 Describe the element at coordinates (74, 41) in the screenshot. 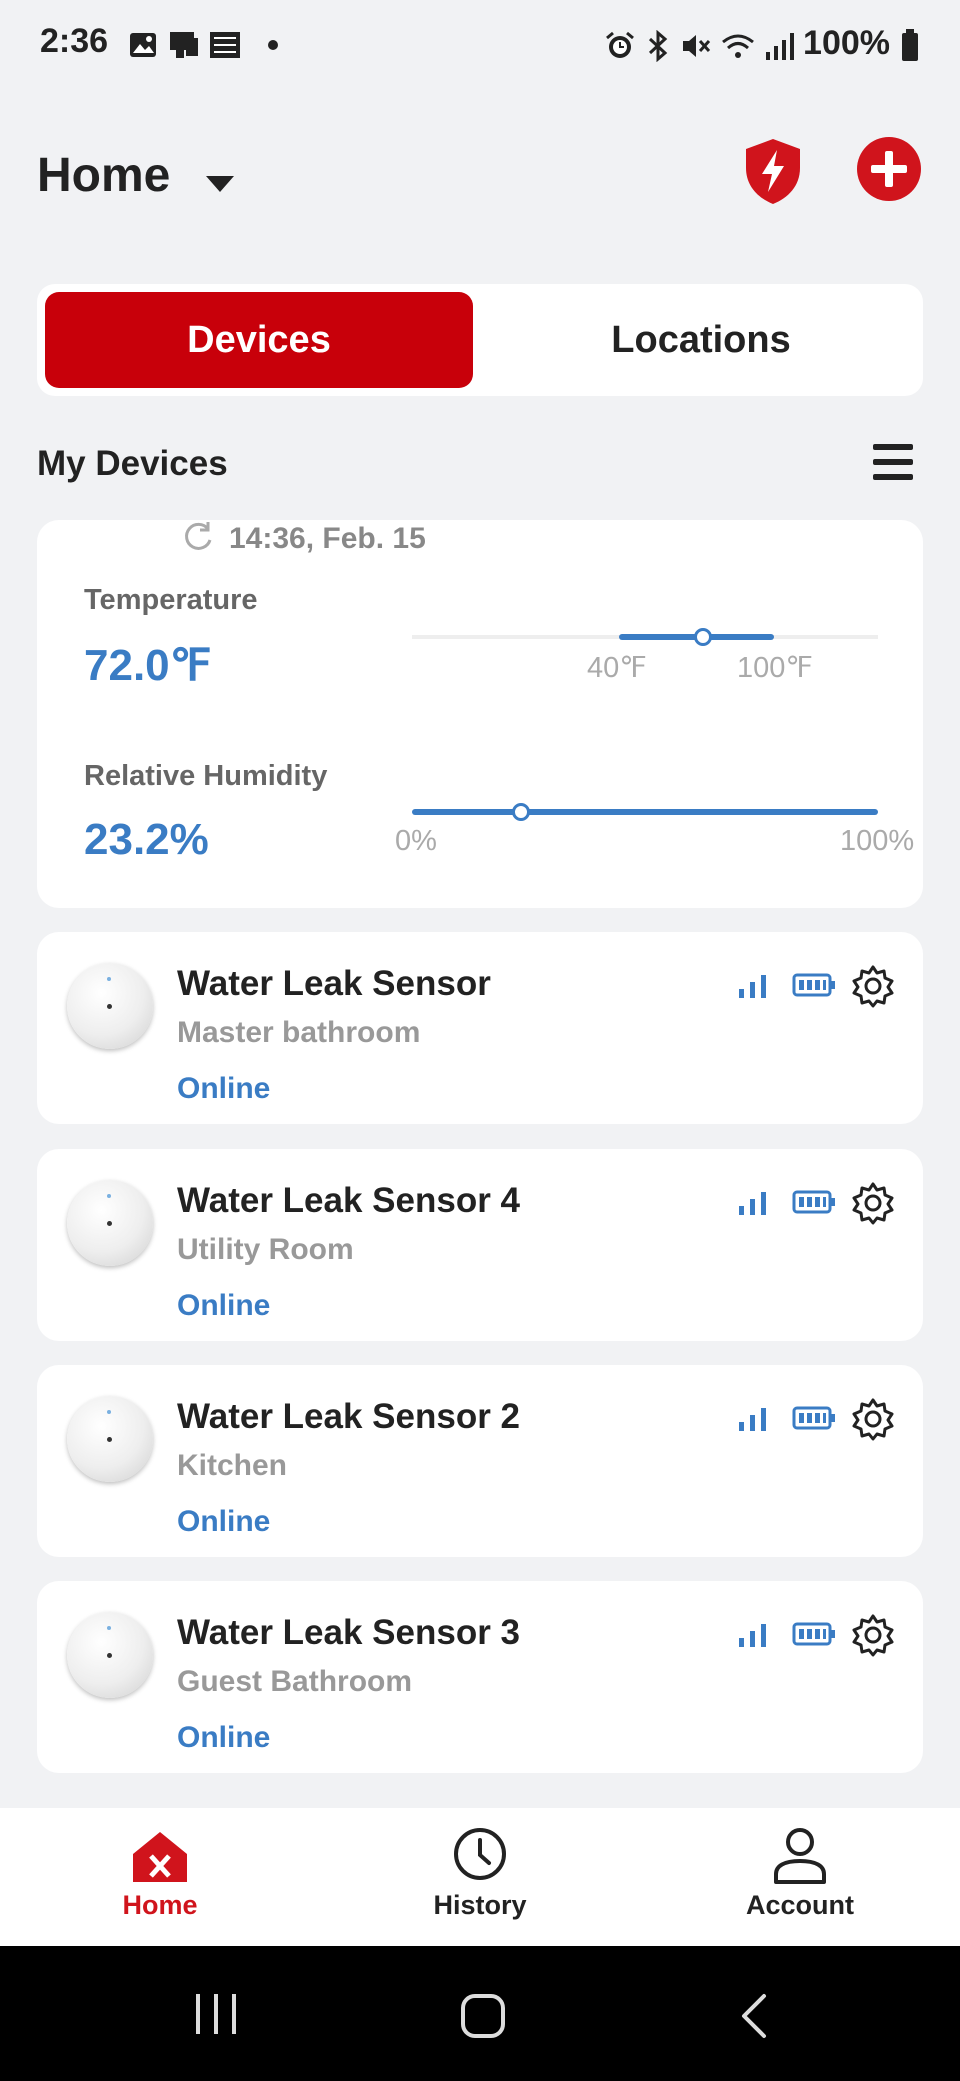

I see `status-time: 2:36` at that location.